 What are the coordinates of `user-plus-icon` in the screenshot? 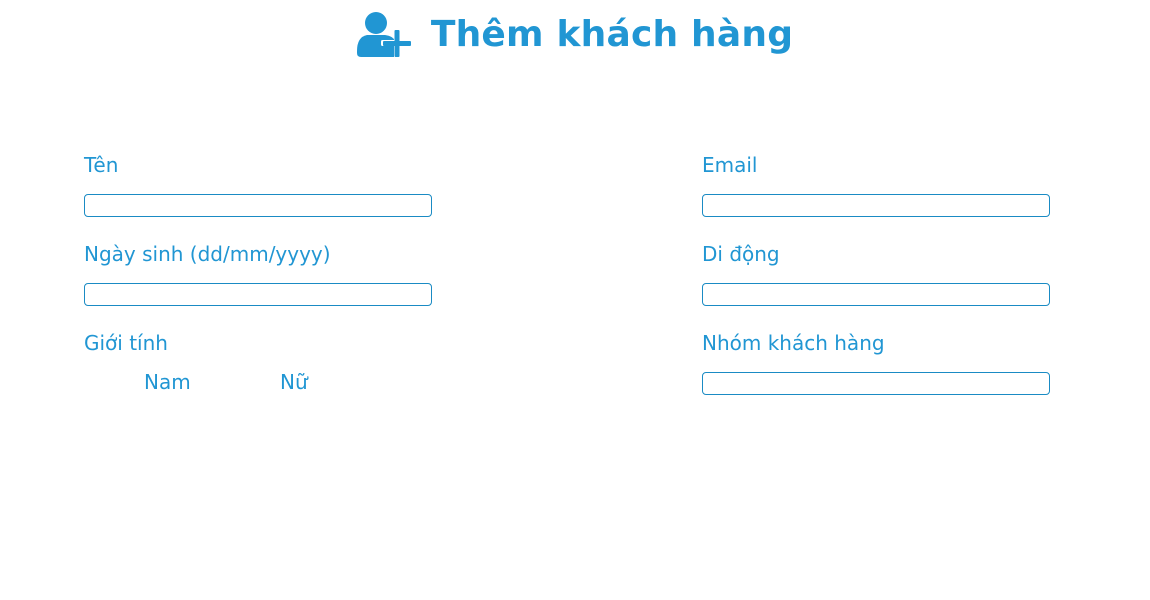 It's located at (384, 34).